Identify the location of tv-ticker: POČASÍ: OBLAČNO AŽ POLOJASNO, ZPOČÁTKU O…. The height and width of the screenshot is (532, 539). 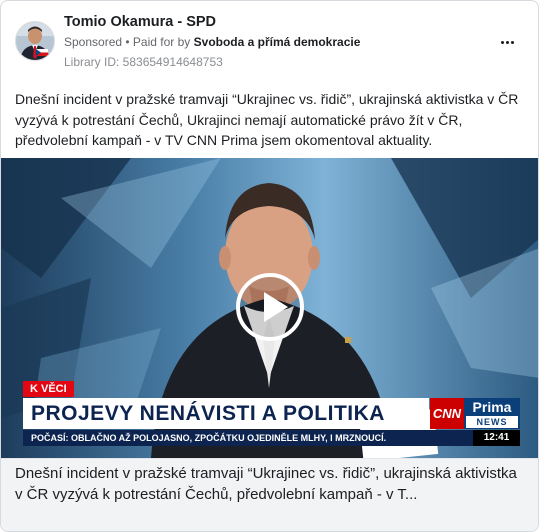
(209, 438).